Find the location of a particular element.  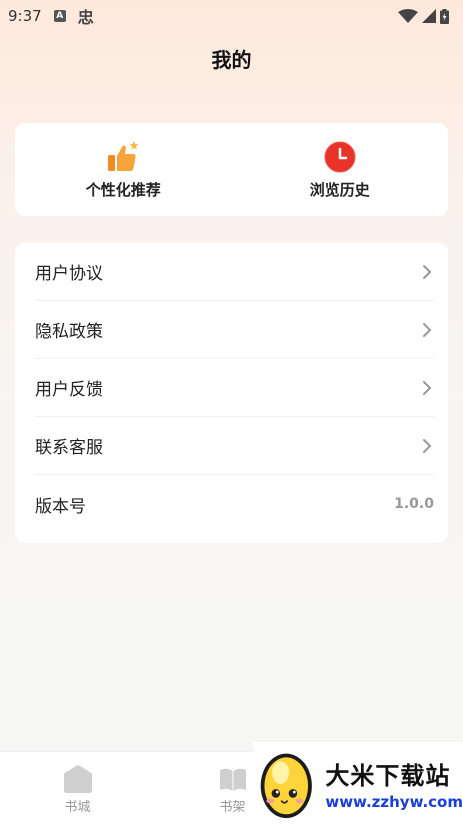

menu-item-privacy-policy: 隐私政策 is located at coordinates (234, 330).